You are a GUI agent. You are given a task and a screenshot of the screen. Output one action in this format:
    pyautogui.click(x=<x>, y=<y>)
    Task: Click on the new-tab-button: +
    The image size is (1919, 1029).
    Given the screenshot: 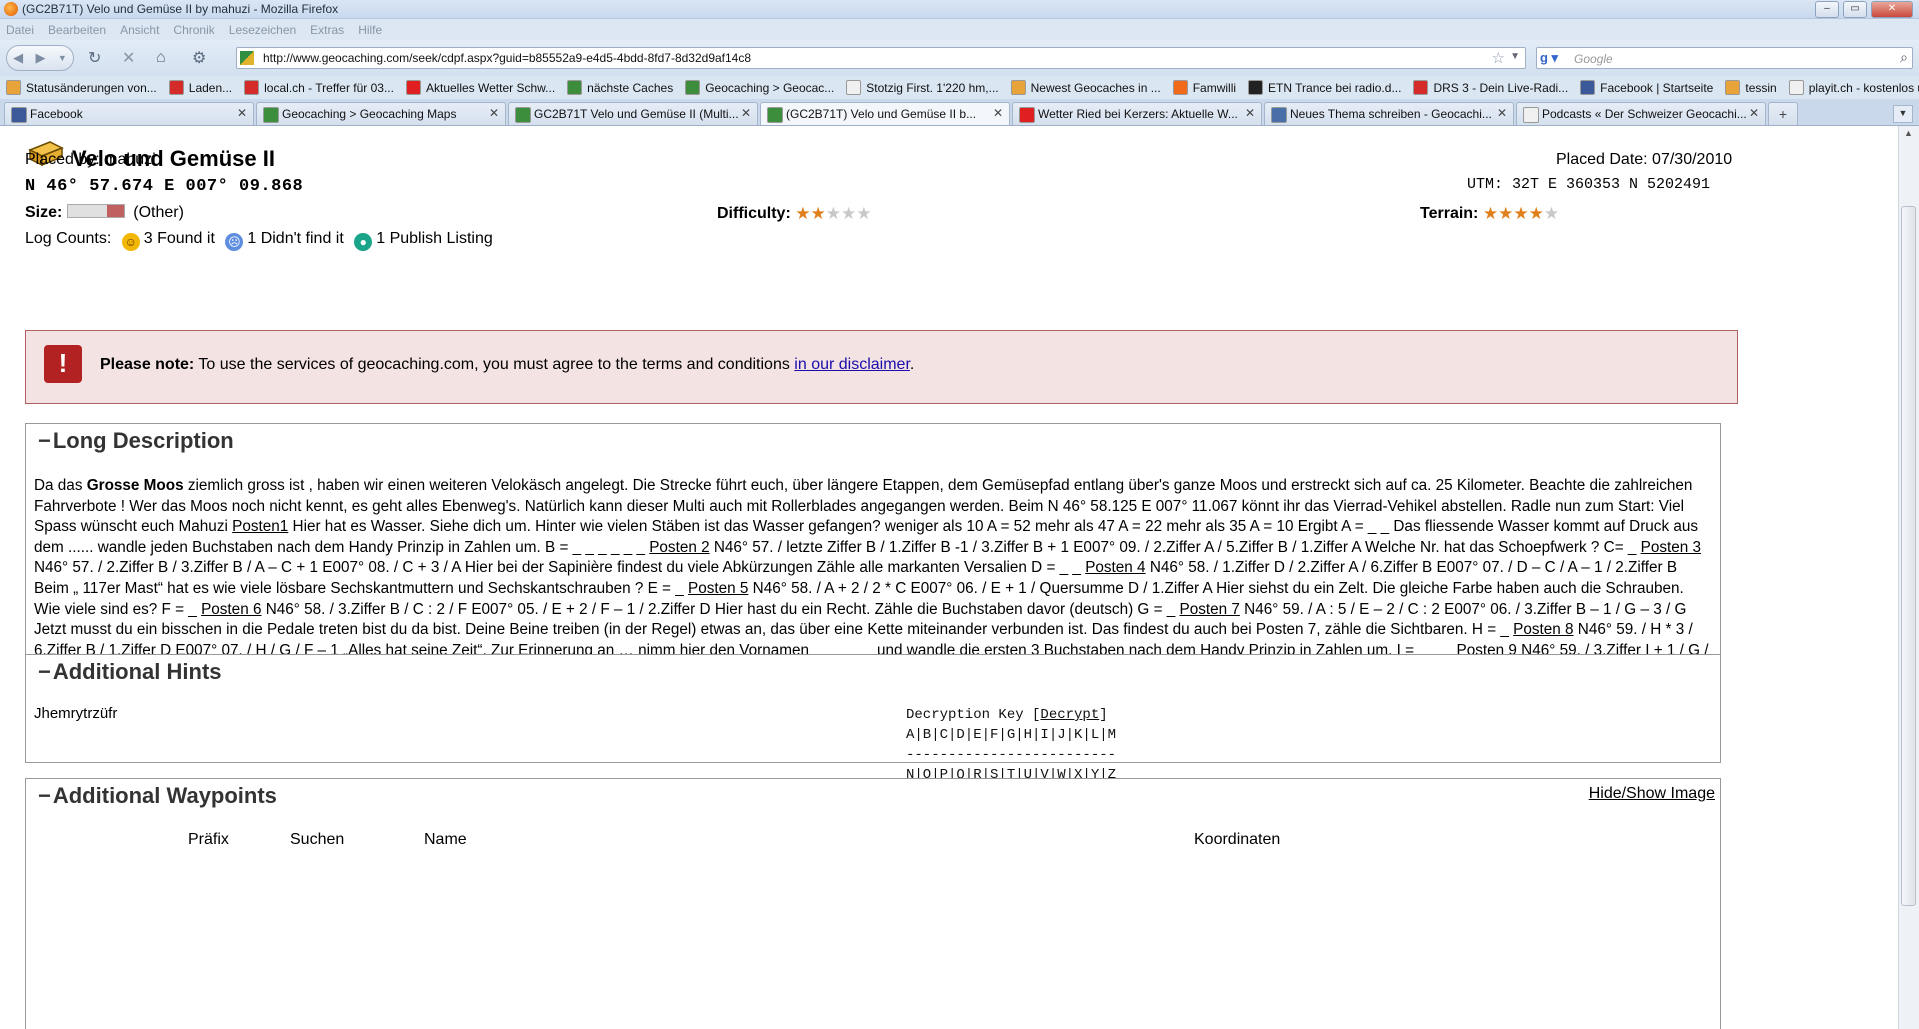 What is the action you would take?
    pyautogui.click(x=1783, y=113)
    